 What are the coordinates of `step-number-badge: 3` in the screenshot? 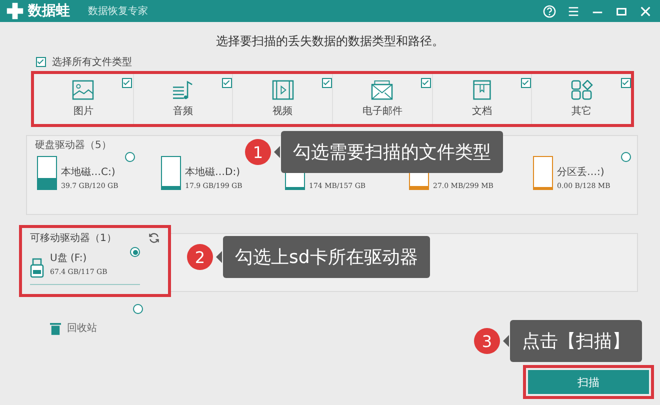 It's located at (487, 341).